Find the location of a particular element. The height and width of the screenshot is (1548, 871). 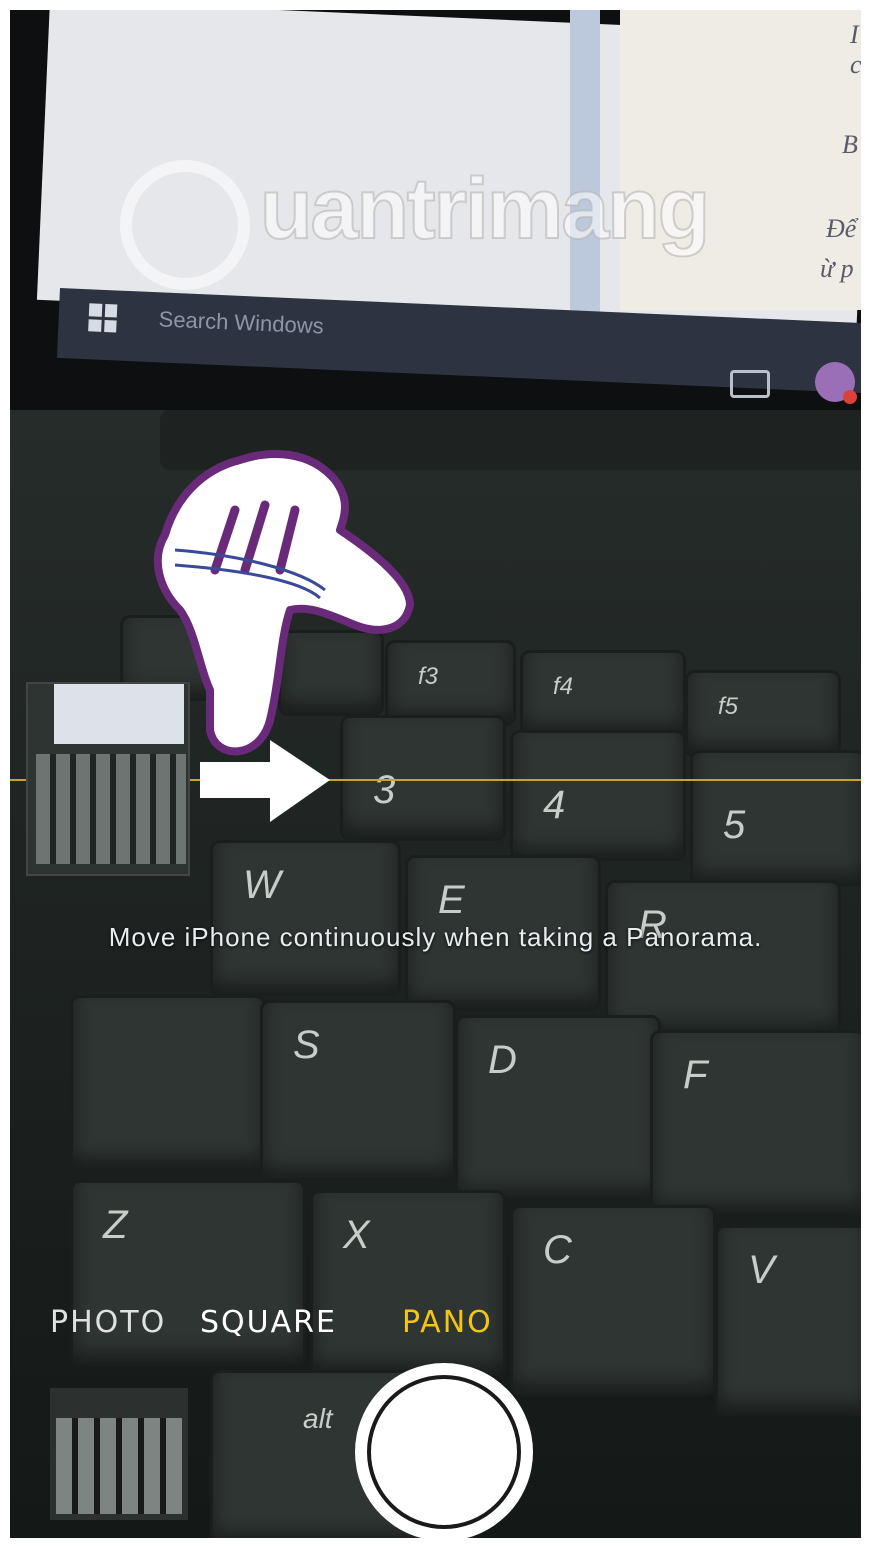

shutter-inner-ring is located at coordinates (444, 1452).